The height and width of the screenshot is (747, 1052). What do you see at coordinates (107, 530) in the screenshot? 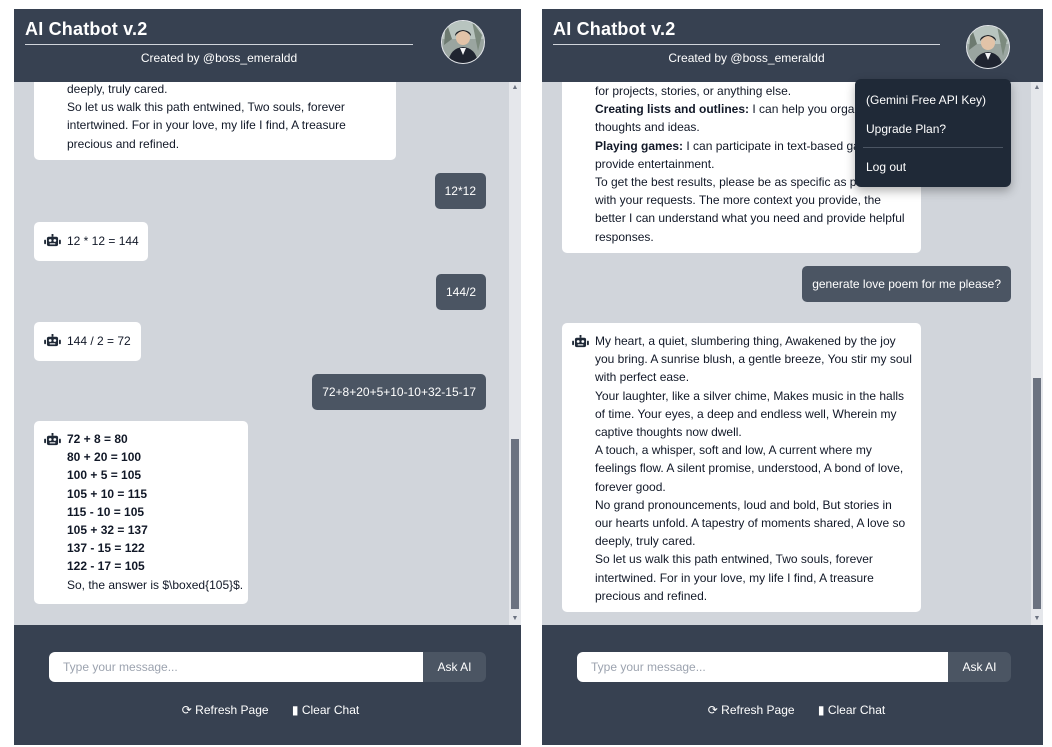
I see `message-line: 105 + 32 = 137` at bounding box center [107, 530].